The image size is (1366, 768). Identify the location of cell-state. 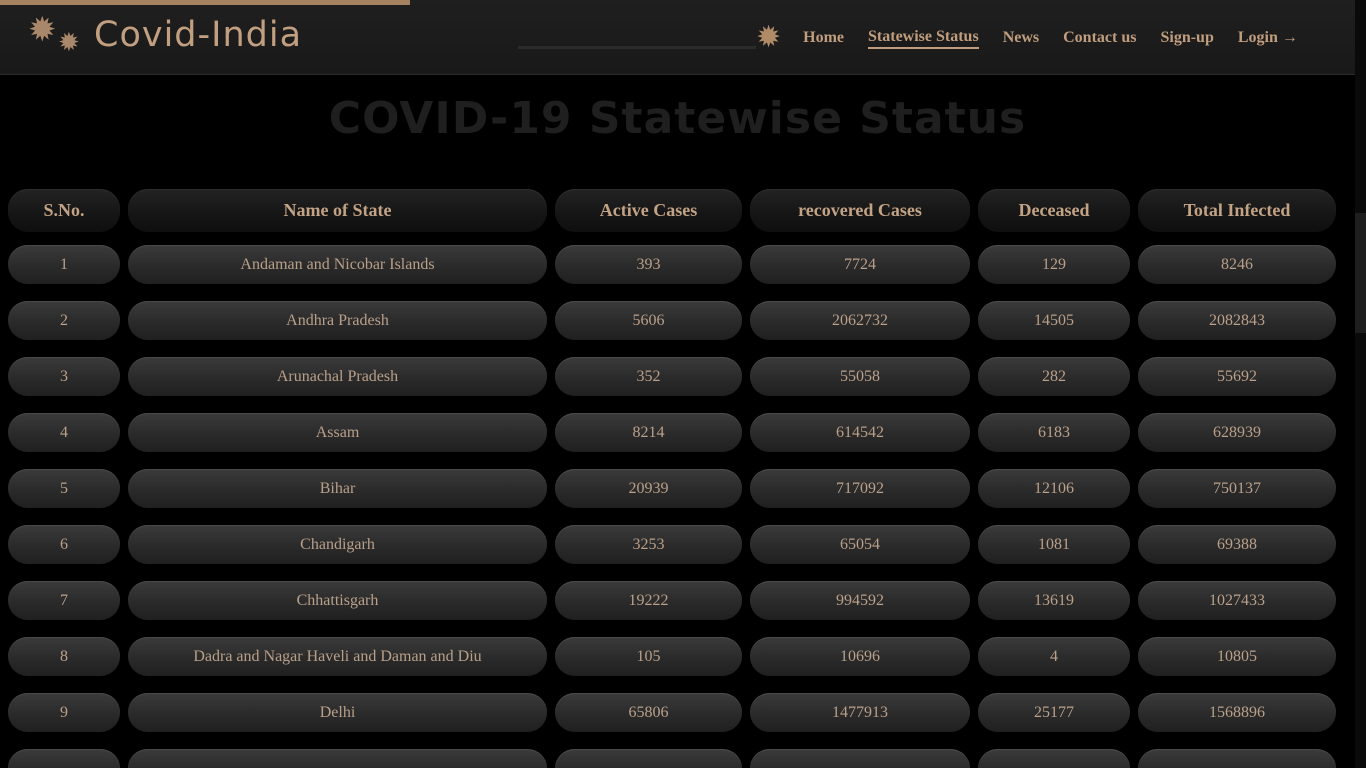
(337, 758).